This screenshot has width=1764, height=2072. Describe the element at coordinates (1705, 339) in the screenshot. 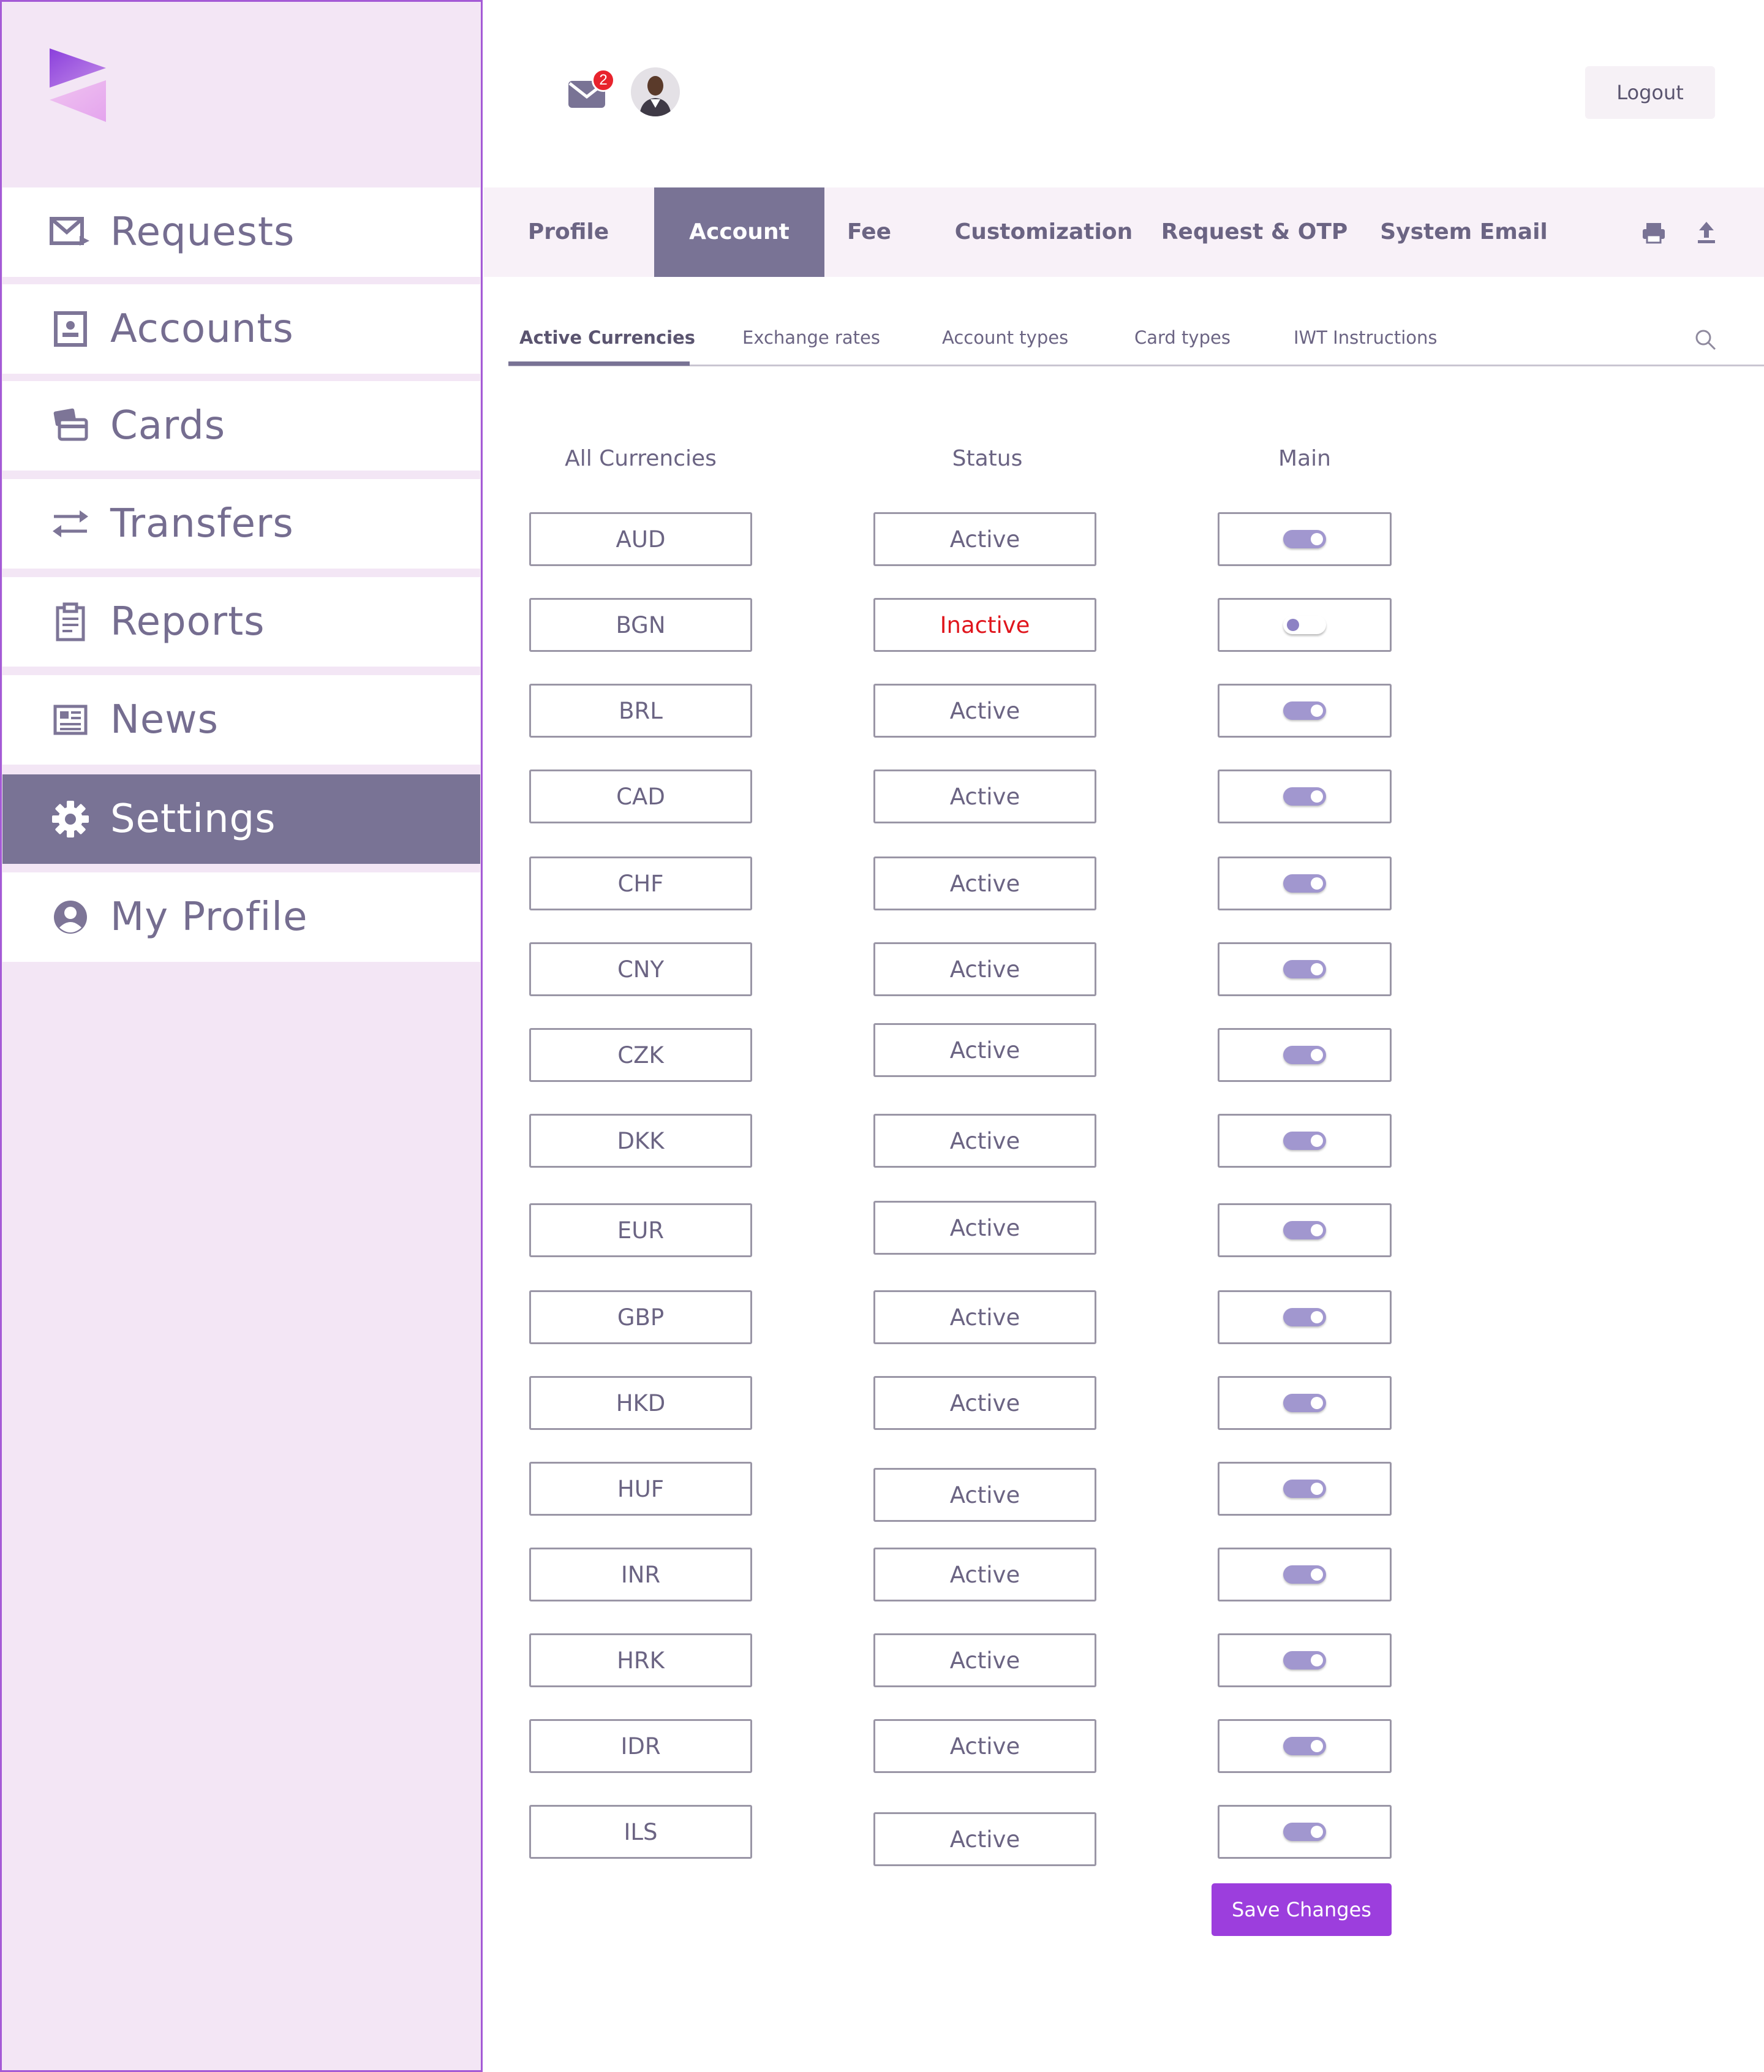

I see `search-icon` at that location.